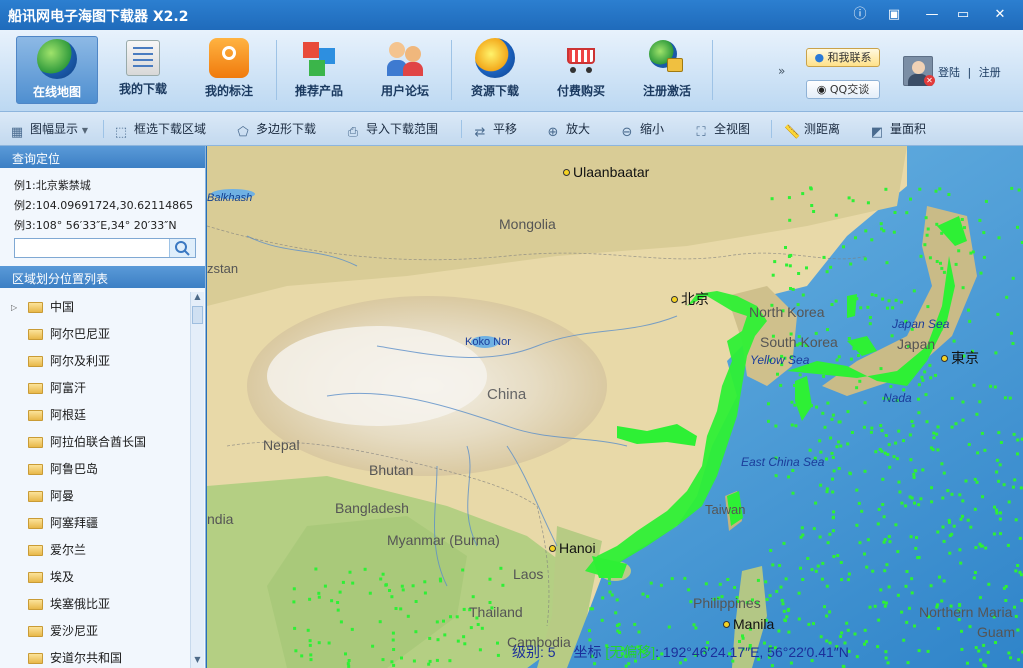 This screenshot has height=668, width=1023. What do you see at coordinates (587, 652) in the screenshot?
I see `coordinate-label: 坐标` at bounding box center [587, 652].